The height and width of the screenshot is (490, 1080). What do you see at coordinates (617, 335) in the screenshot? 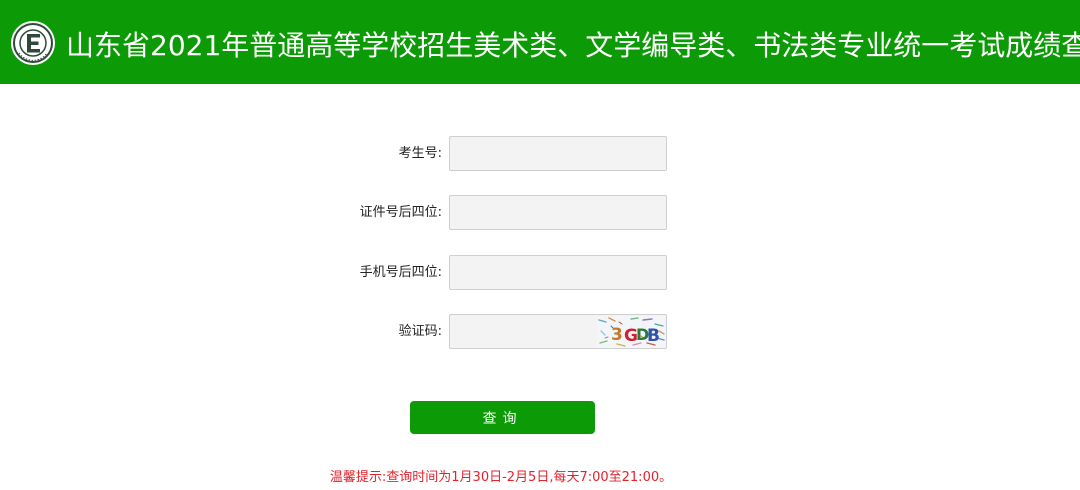
I see `svg-text: 3` at bounding box center [617, 335].